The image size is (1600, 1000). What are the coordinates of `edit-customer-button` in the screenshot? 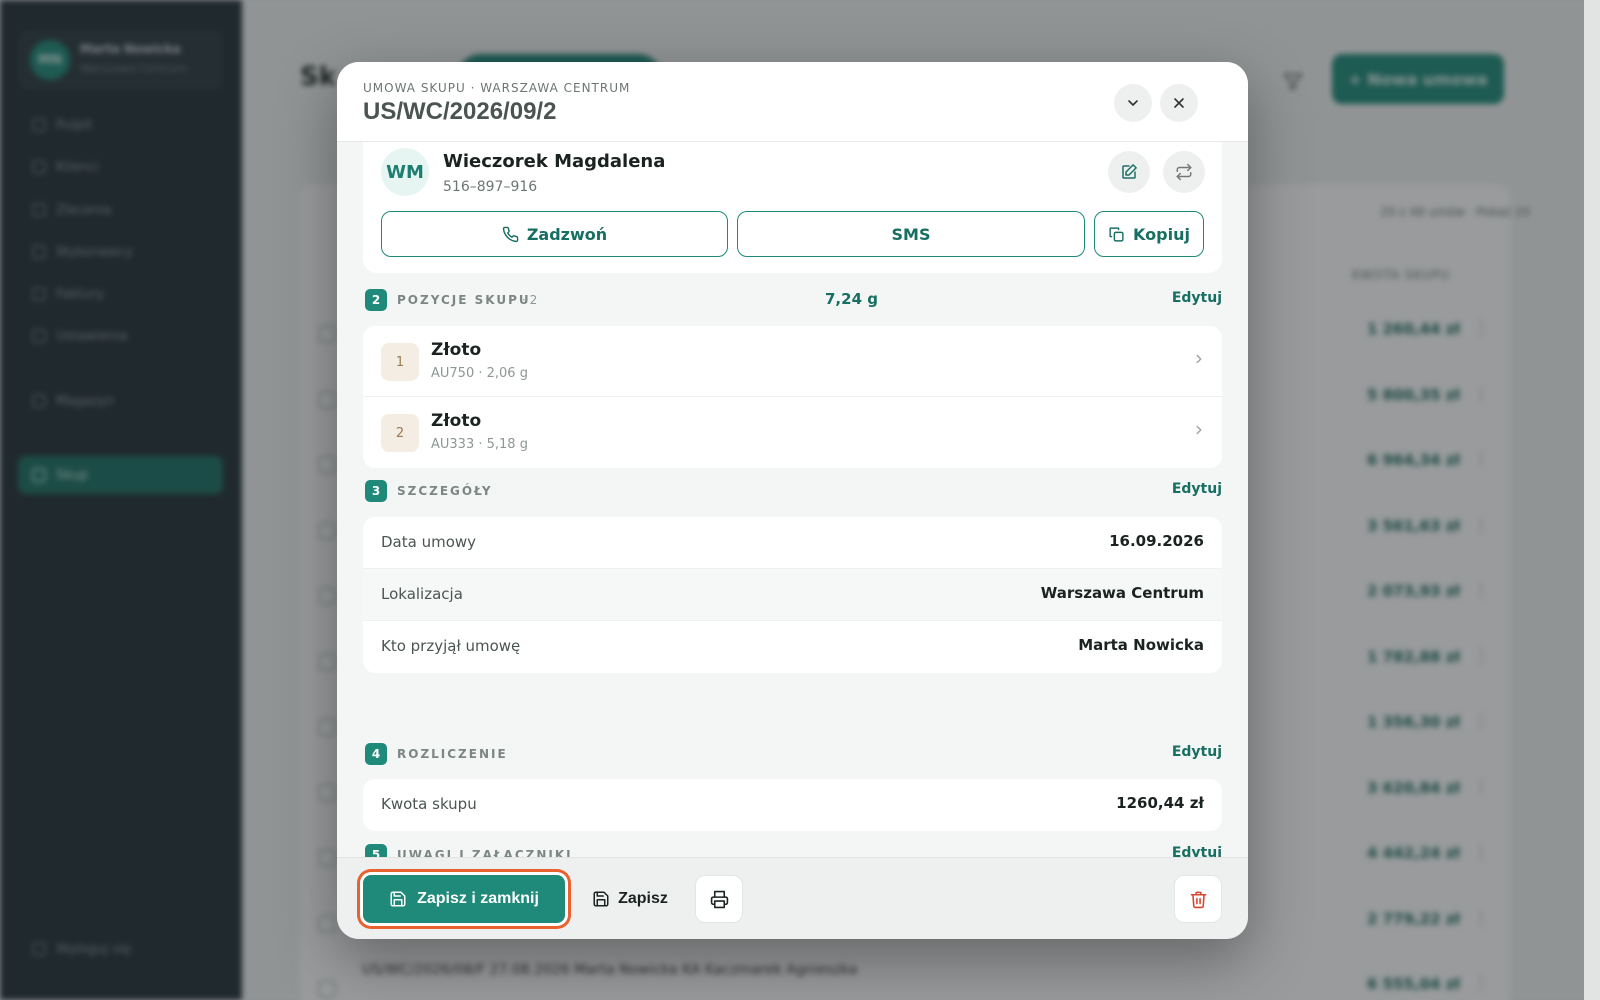 It's located at (1129, 172).